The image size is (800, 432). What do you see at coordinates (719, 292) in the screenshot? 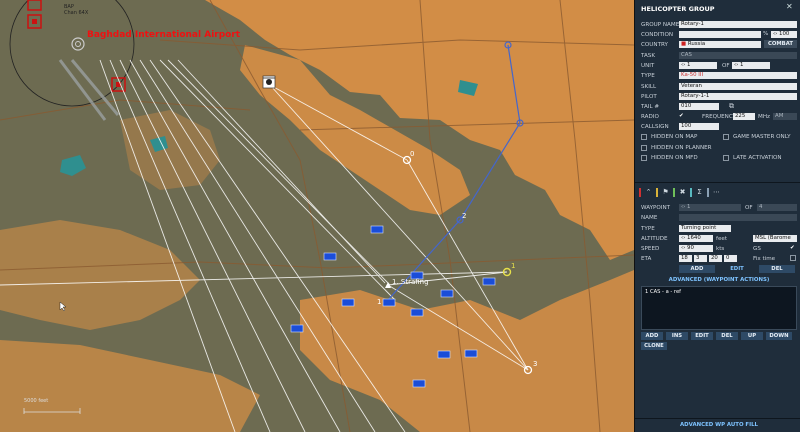
I see `action-list-item: 1 CAS - a - ref` at bounding box center [719, 292].